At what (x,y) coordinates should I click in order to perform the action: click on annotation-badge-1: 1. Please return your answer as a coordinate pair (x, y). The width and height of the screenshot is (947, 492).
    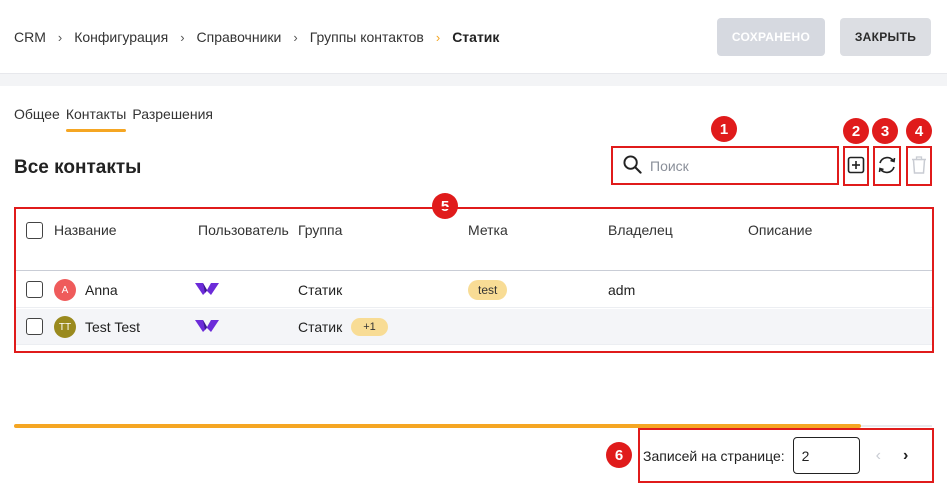
    Looking at the image, I should click on (724, 129).